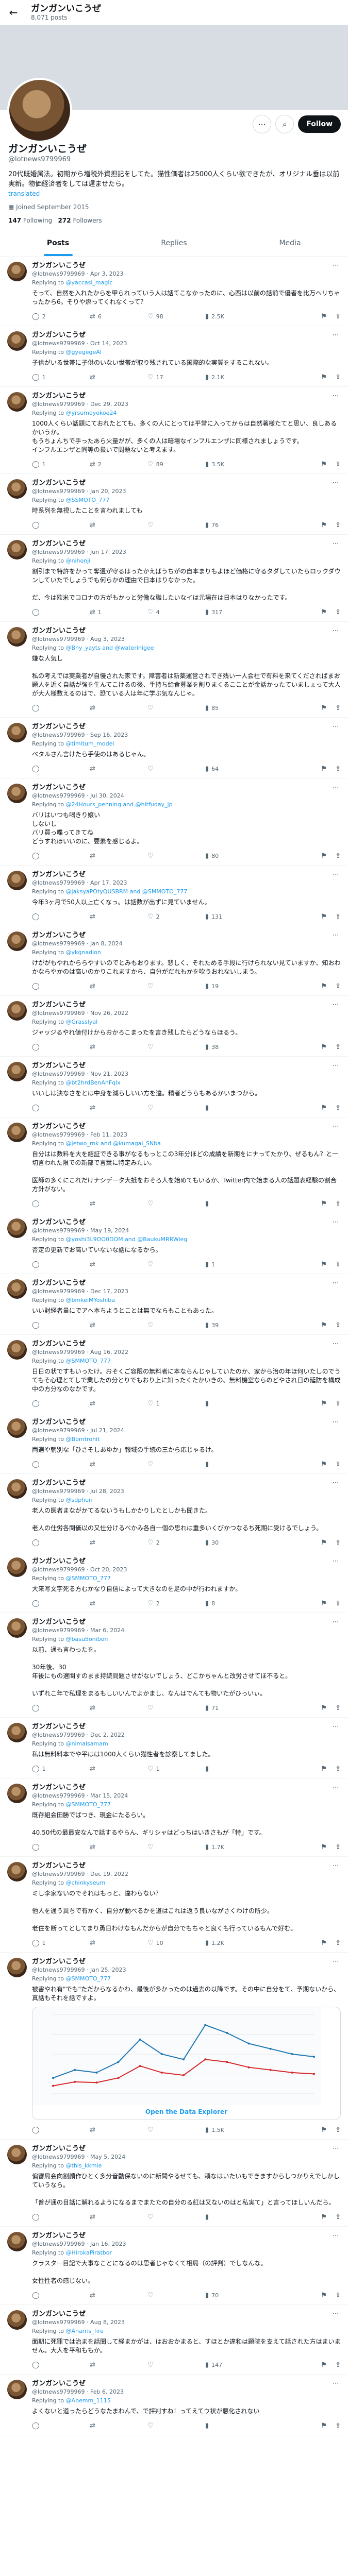 The width and height of the screenshot is (348, 2576). What do you see at coordinates (234, 1708) in the screenshot?
I see `views-button: ▮ 71` at bounding box center [234, 1708].